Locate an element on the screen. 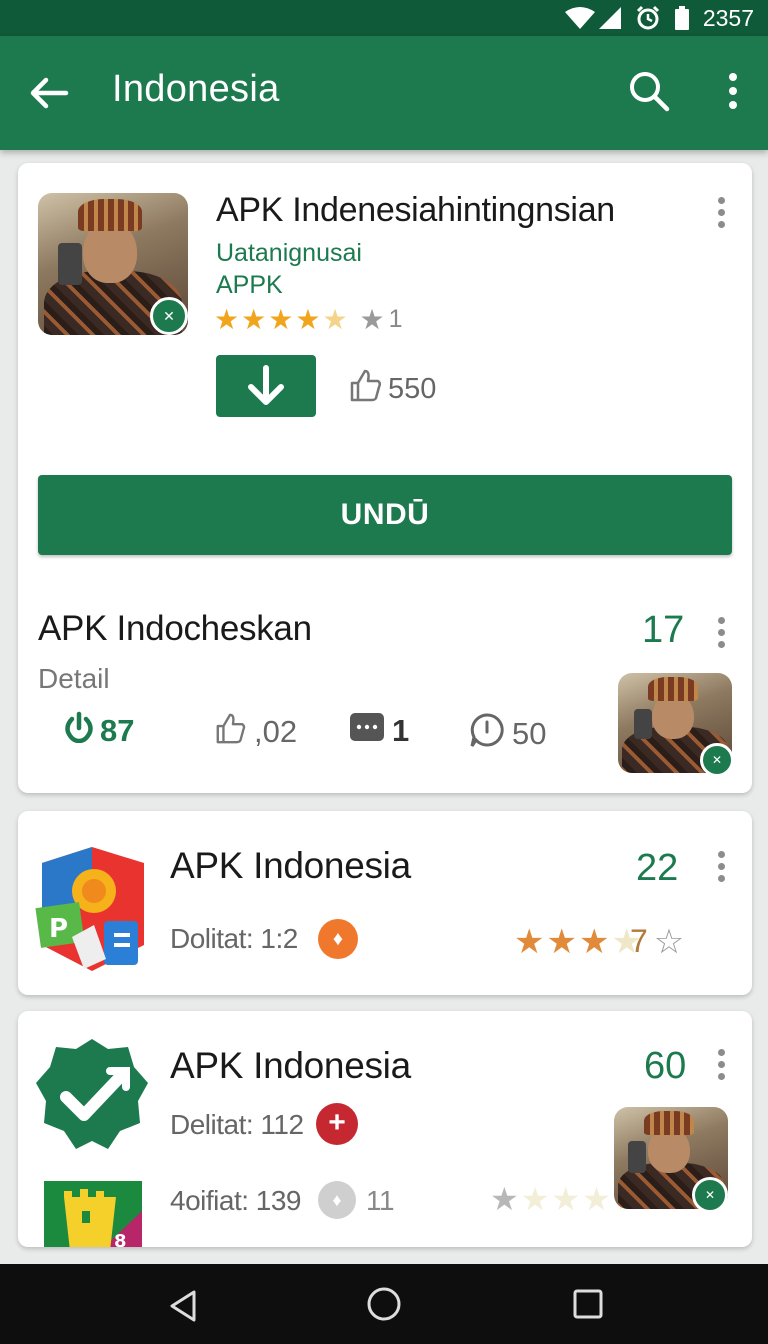 This screenshot has width=768, height=1344. wifi-icon is located at coordinates (580, 18).